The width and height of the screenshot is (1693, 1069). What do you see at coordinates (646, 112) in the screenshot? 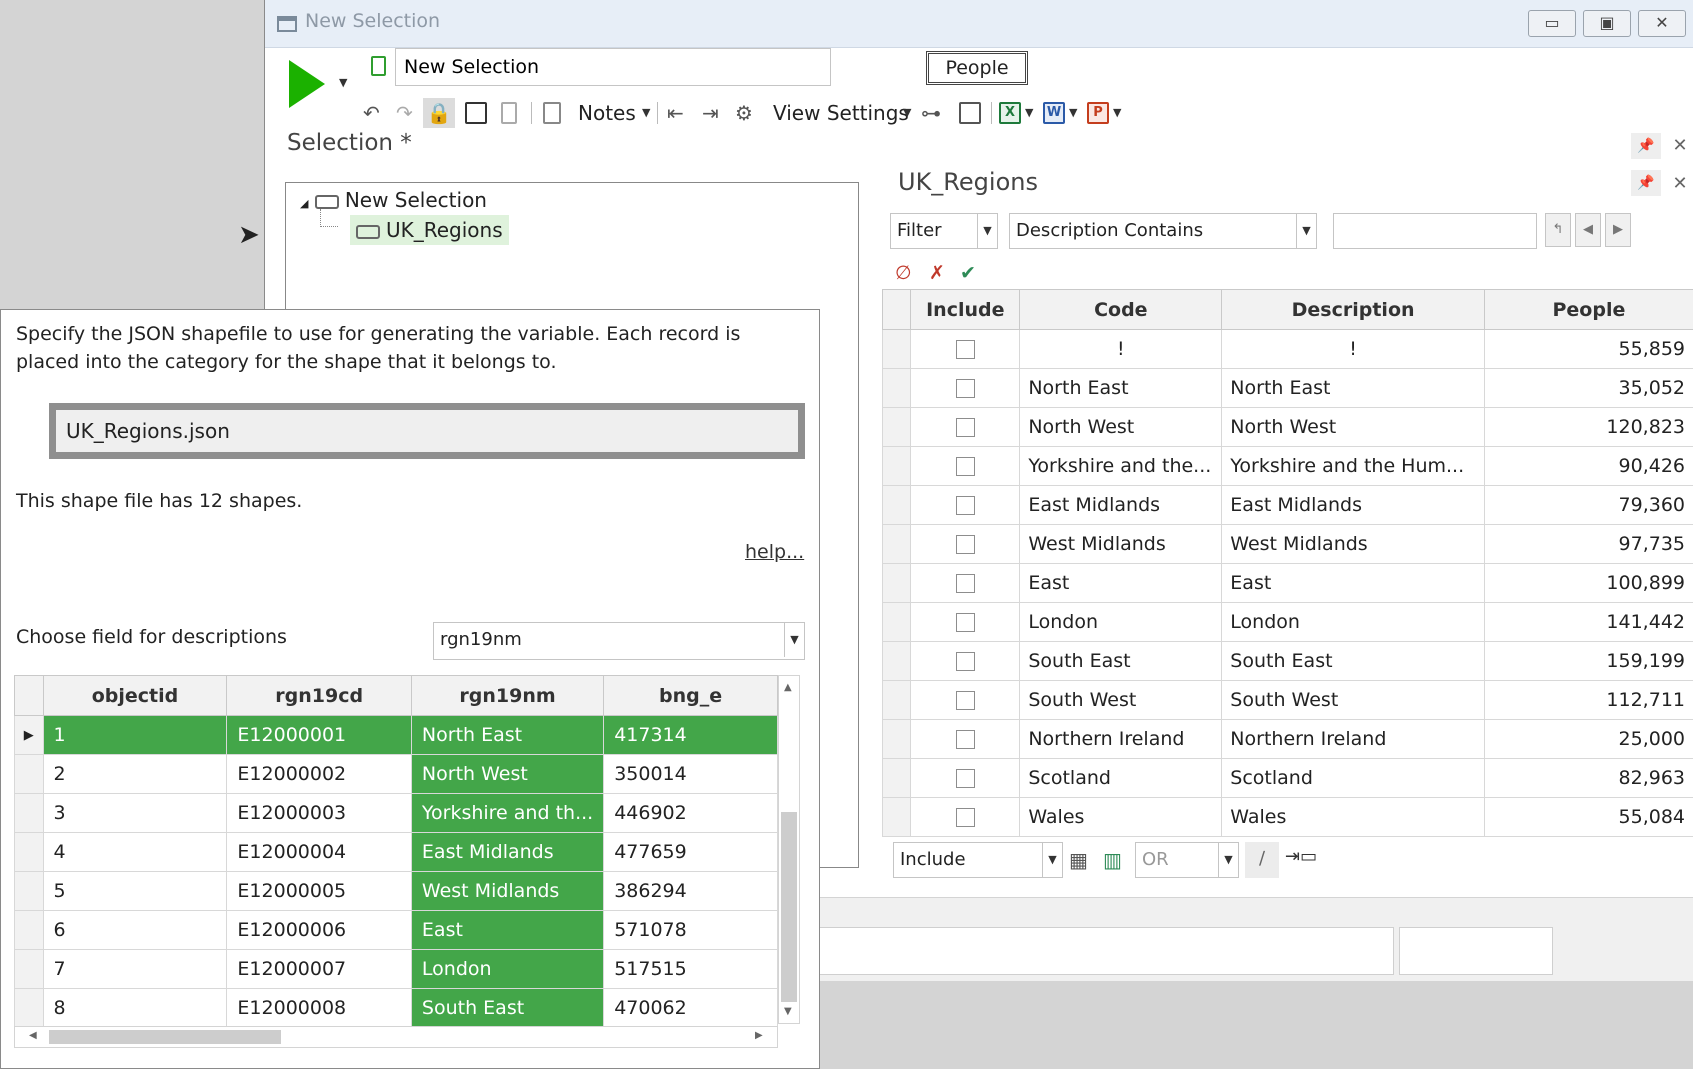
I see `notes-dropdown-icon: ▼` at bounding box center [646, 112].